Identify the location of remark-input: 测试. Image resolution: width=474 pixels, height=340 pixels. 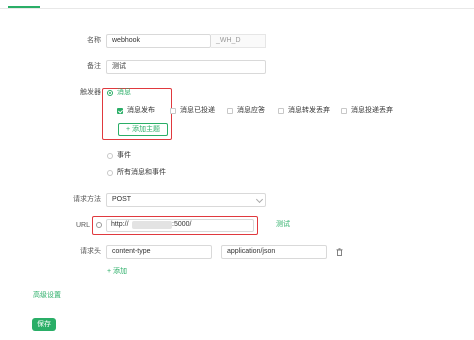
(186, 67).